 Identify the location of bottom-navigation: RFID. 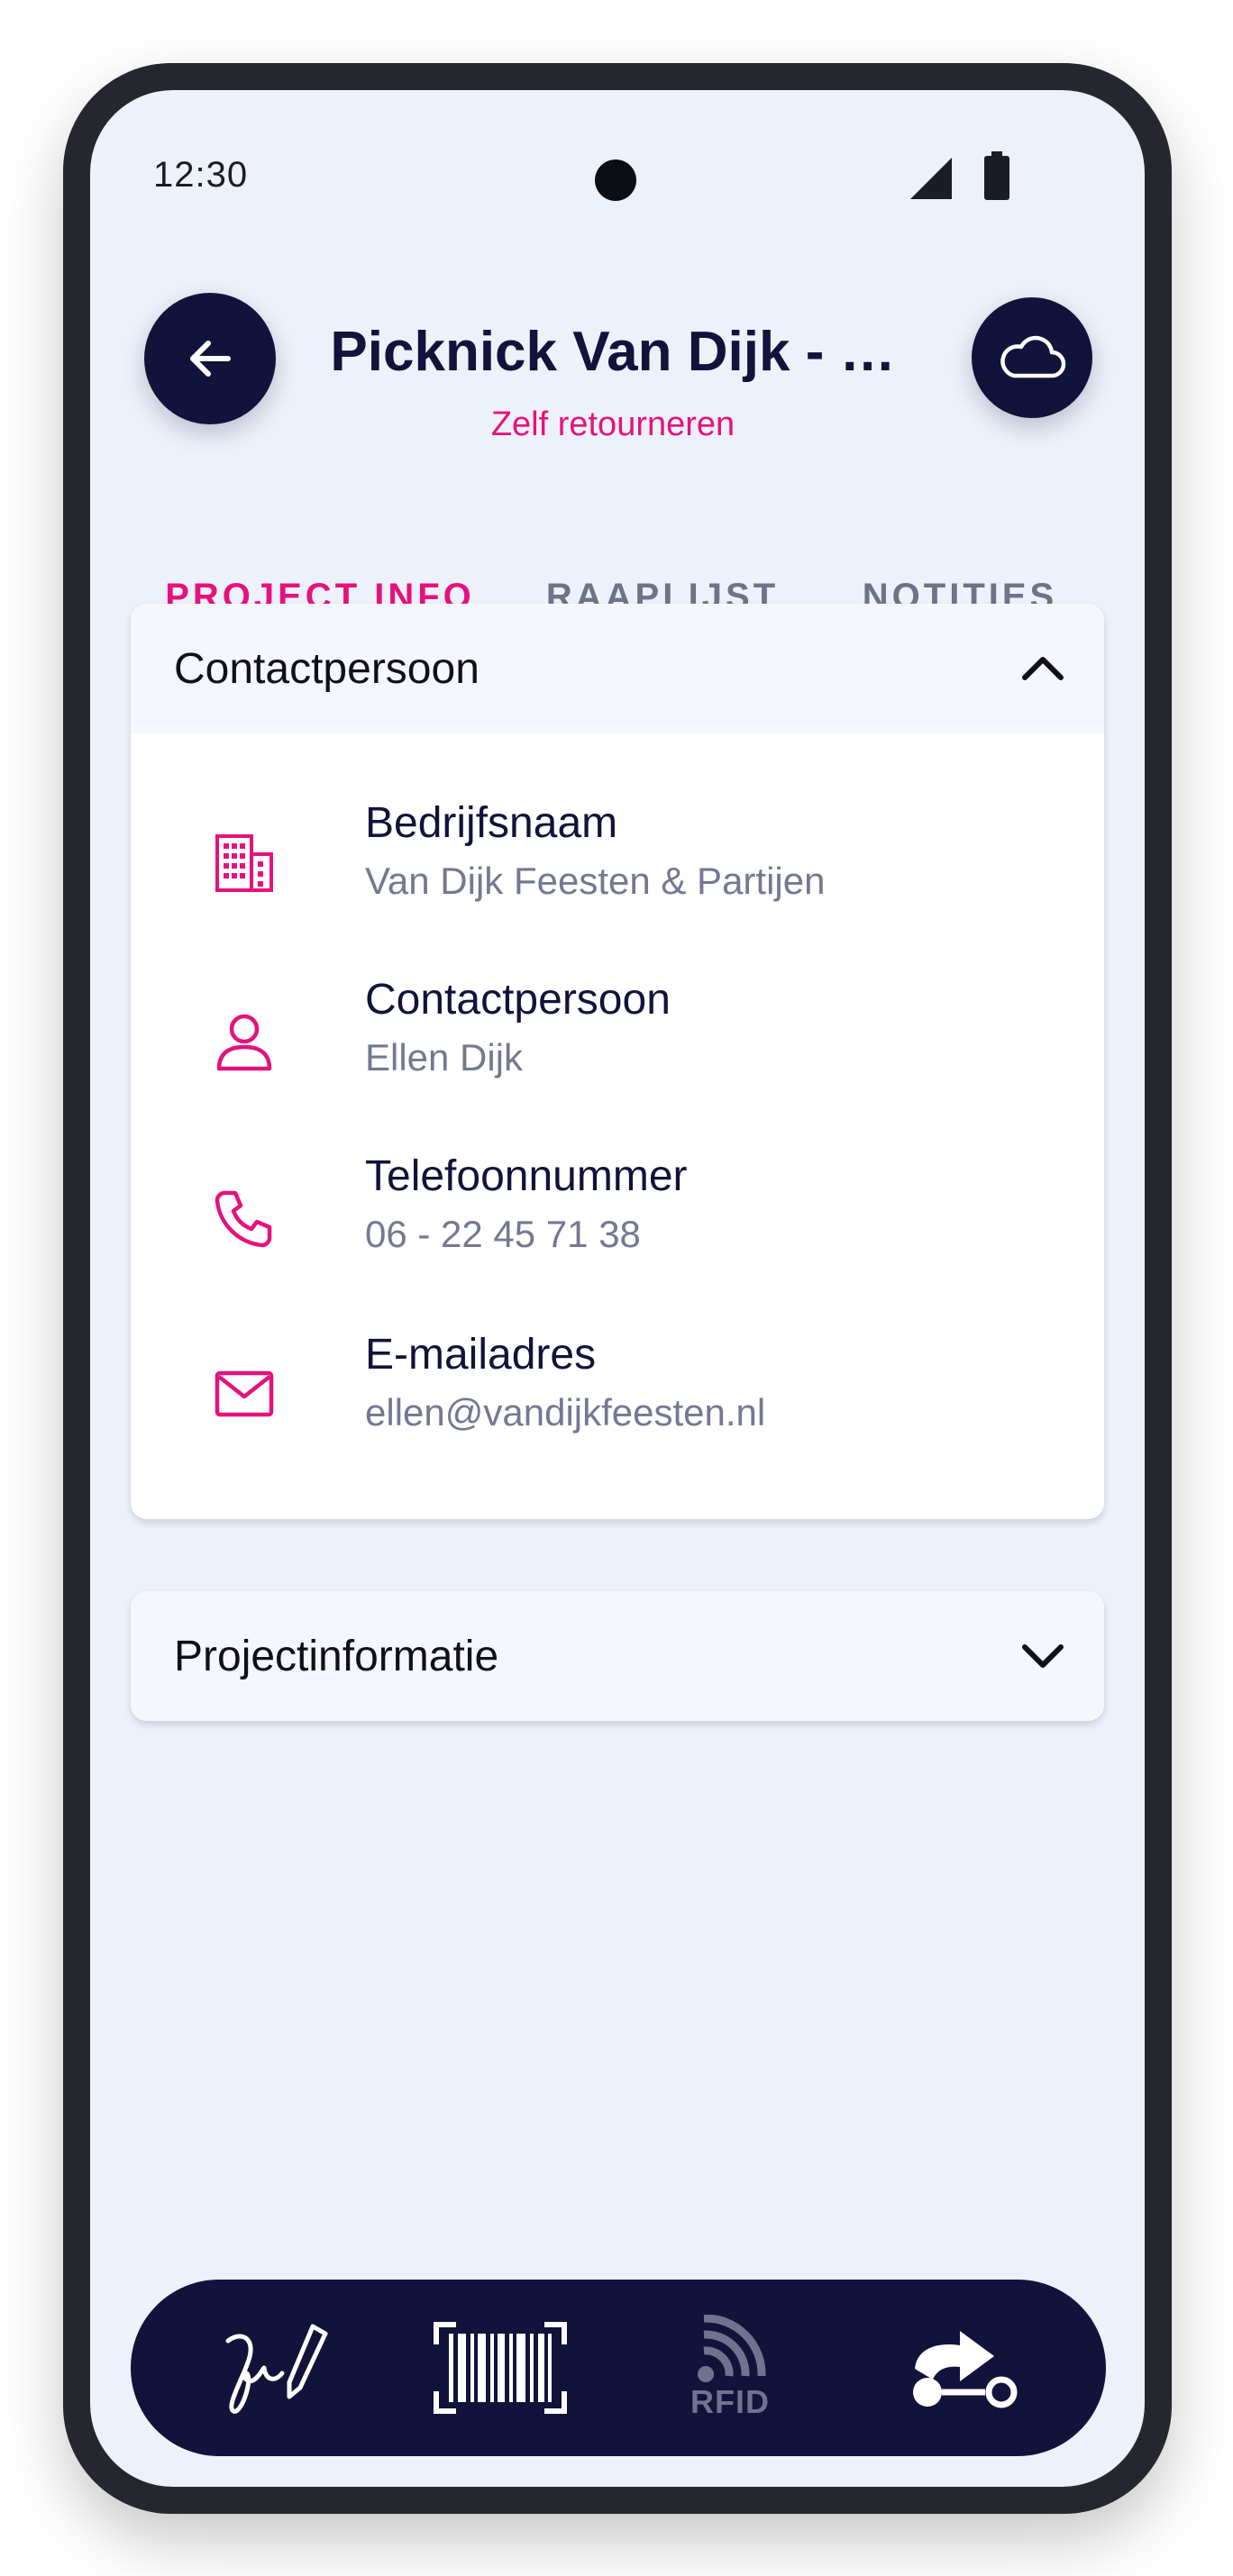
(618, 2368).